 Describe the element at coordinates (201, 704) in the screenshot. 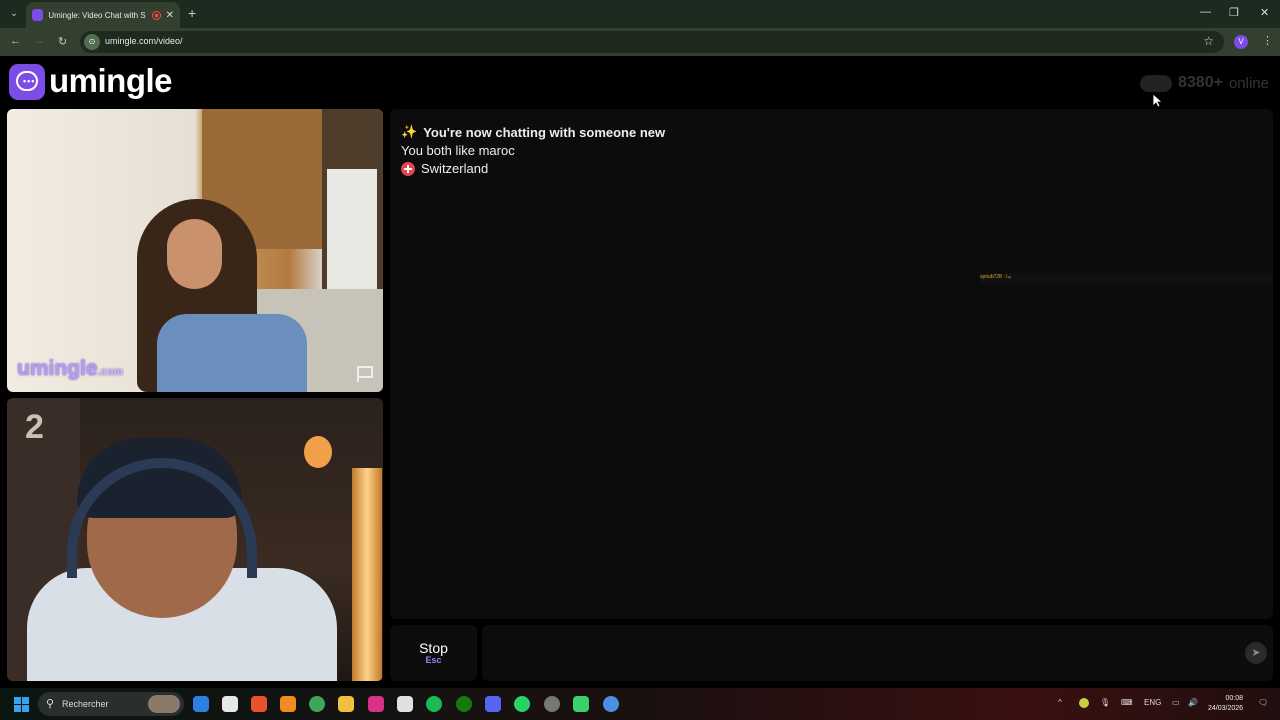

I see `defender-icon` at that location.